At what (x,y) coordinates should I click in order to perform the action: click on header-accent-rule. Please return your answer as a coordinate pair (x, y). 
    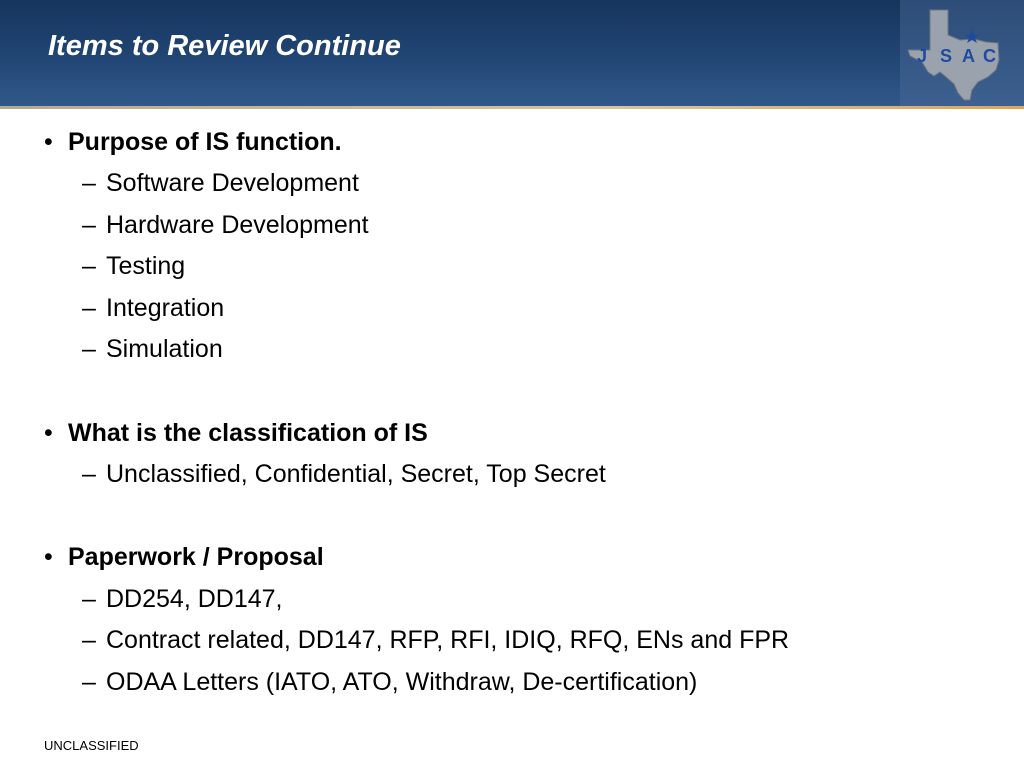
    Looking at the image, I should click on (512, 107).